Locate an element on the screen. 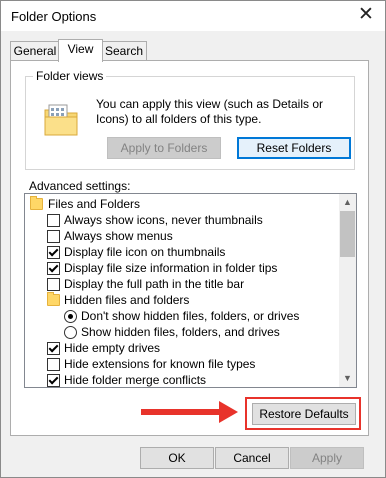 The image size is (386, 478). tree-item-label: Hide extensions for known file types is located at coordinates (160, 364).